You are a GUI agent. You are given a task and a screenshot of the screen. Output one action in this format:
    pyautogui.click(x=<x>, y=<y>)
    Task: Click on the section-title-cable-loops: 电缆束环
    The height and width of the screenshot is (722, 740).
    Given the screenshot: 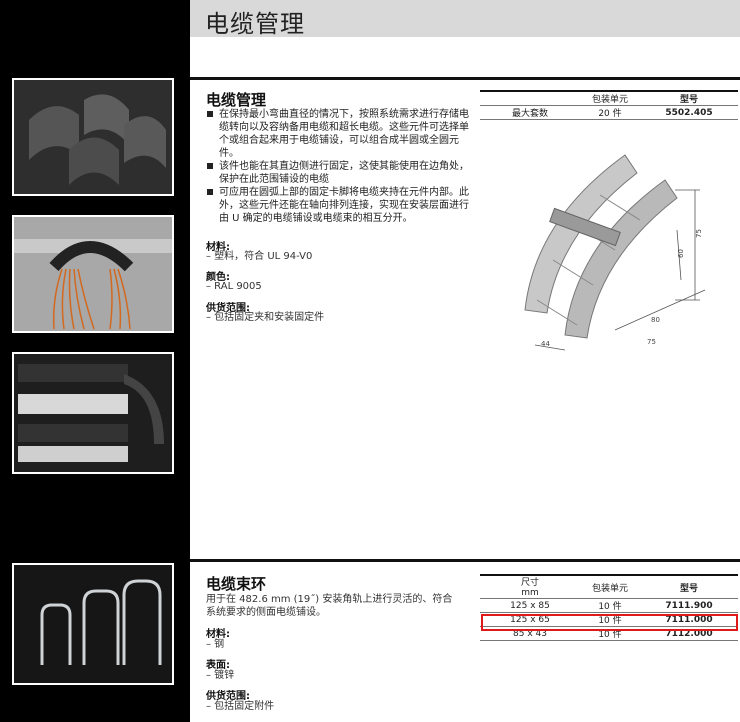 What is the action you would take?
    pyautogui.click(x=236, y=584)
    